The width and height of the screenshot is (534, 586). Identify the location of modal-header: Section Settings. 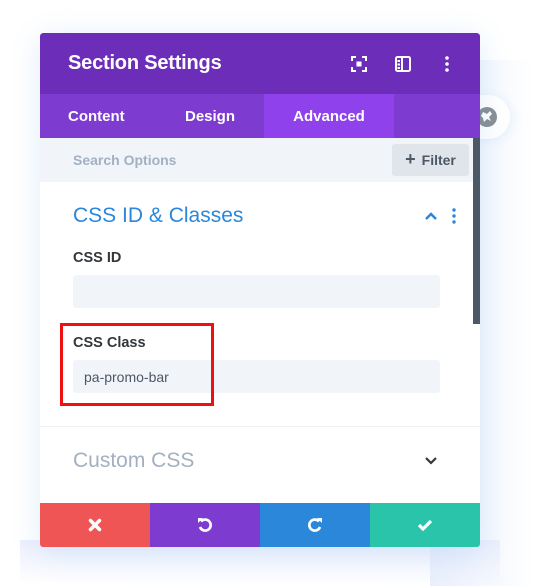
(260, 63).